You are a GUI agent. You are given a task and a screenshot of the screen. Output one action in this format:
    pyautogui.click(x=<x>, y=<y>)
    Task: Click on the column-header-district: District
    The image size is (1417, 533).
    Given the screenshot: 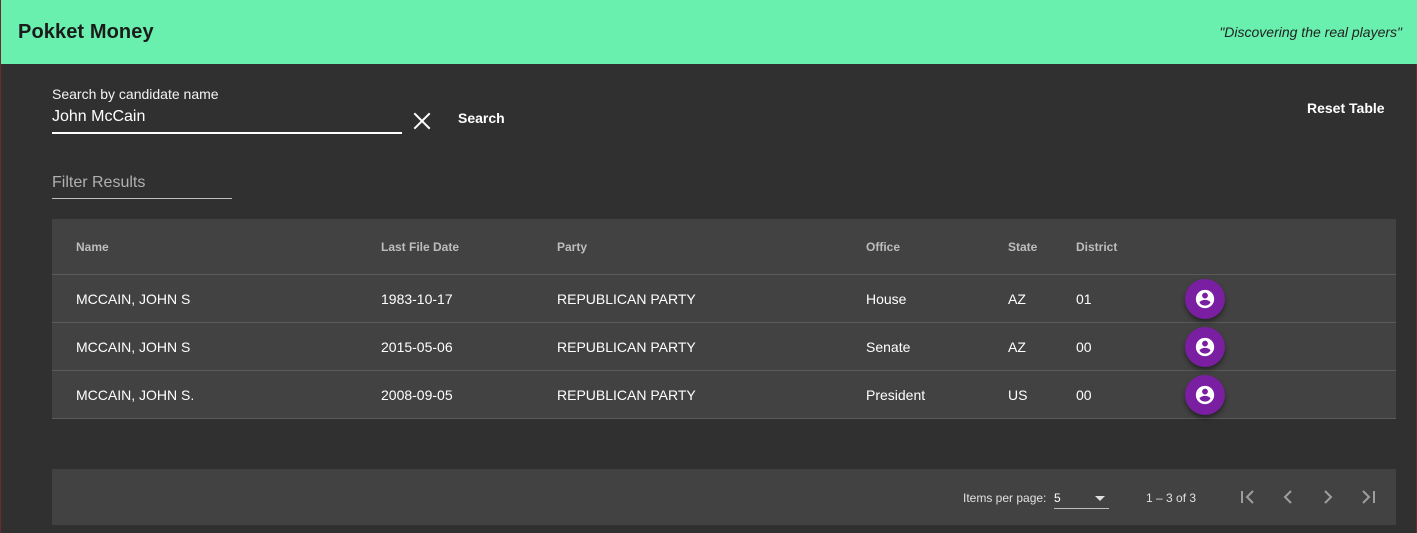 What is the action you would take?
    pyautogui.click(x=1096, y=246)
    